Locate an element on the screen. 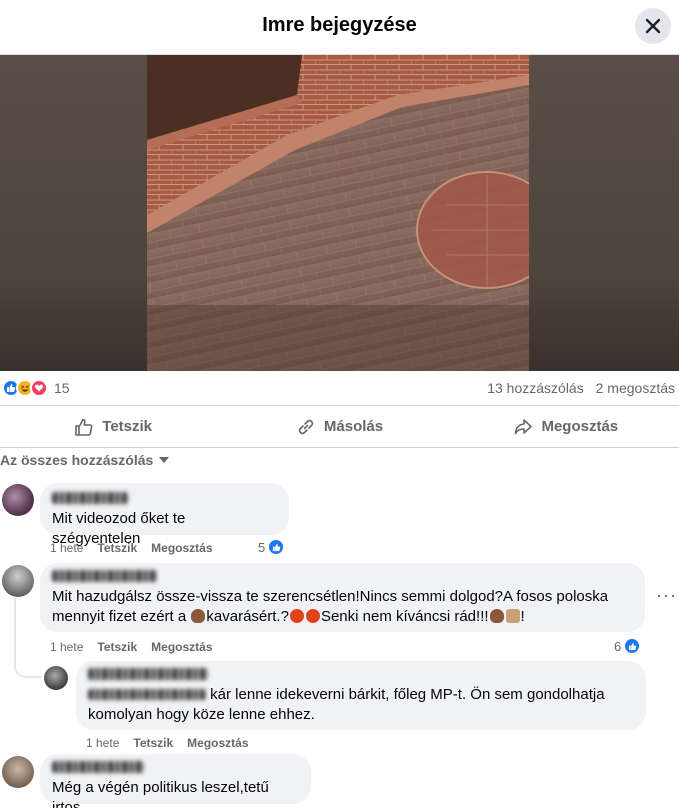 The height and width of the screenshot is (808, 679). comment-bubble: Mit videozod őket te szégyentelen is located at coordinates (164, 515).